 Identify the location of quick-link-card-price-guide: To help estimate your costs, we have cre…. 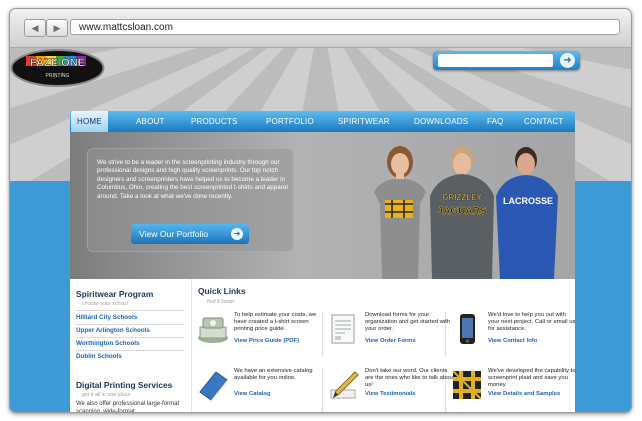
(260, 337).